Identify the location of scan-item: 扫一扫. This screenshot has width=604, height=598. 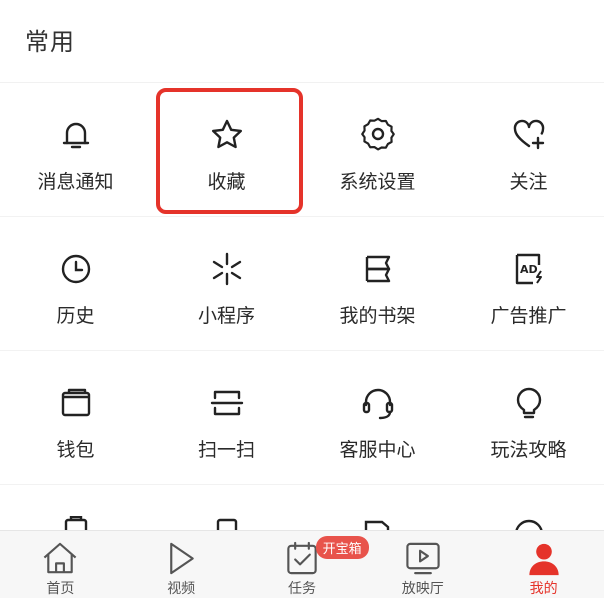
(226, 417).